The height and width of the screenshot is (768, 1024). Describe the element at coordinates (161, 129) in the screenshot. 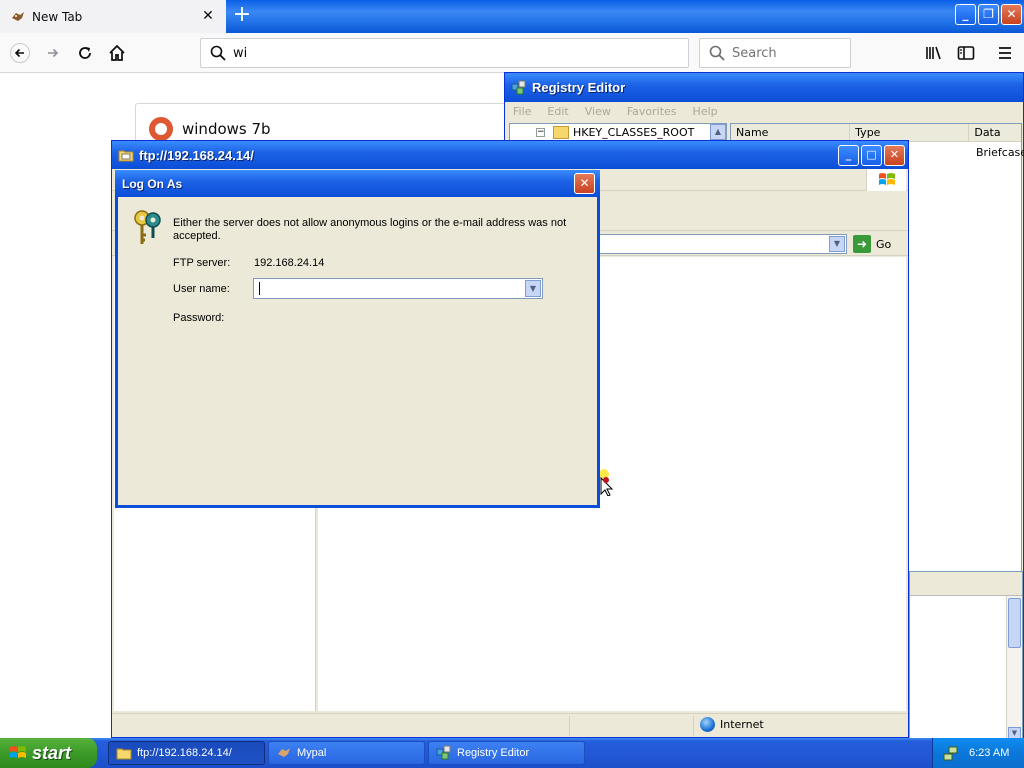

I see `duckduckgo-icon` at that location.